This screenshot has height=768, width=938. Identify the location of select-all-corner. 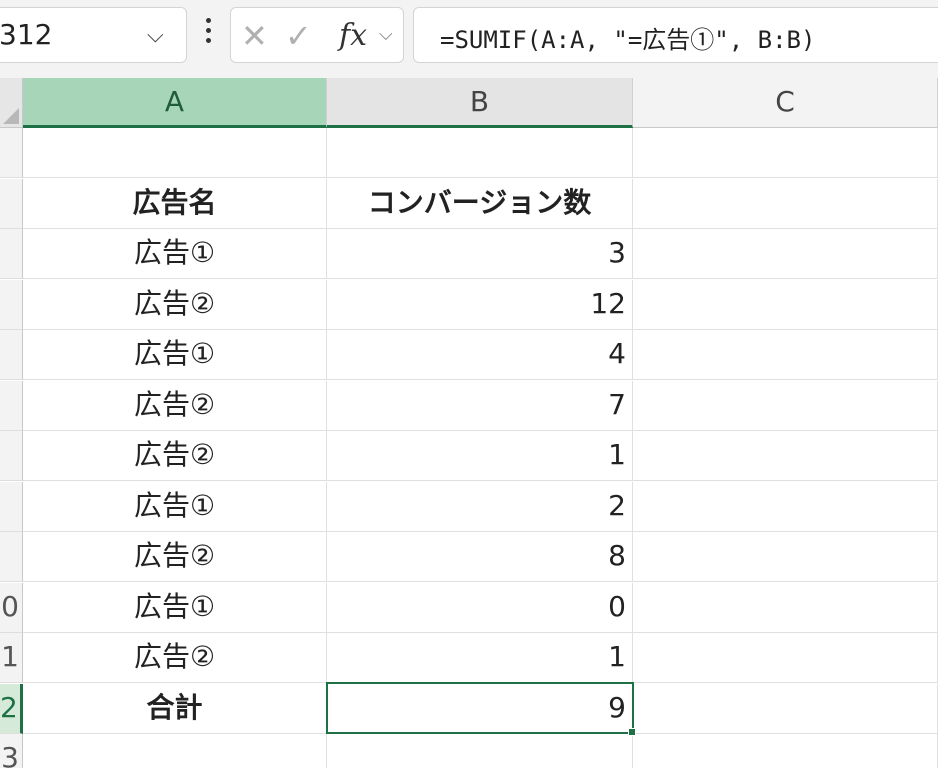
(11, 103).